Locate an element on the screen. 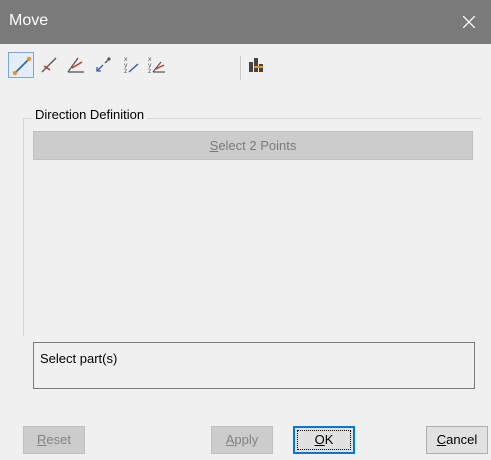 Image resolution: width=491 pixels, height=460 pixels. select-2-points-button: Select 2 Points is located at coordinates (253, 145).